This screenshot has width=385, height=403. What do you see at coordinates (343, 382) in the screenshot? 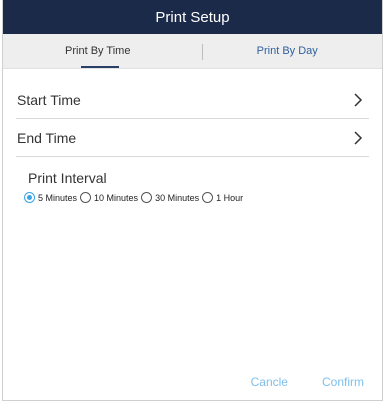
I see `confirm-button: Confirm` at bounding box center [343, 382].